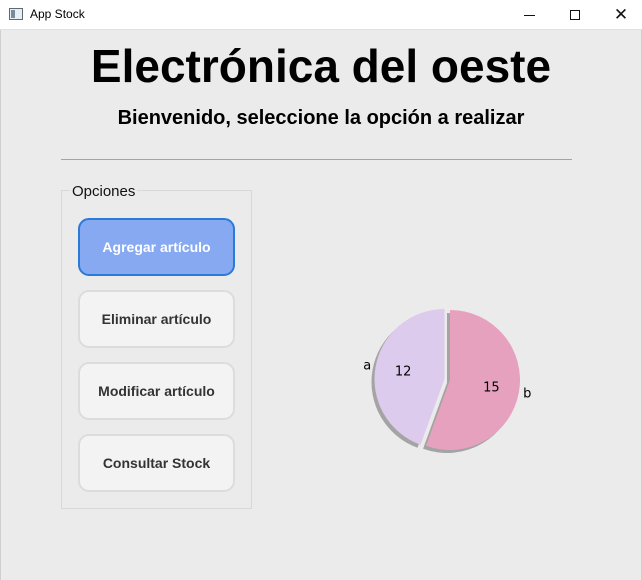 The height and width of the screenshot is (580, 642). Describe the element at coordinates (447, 381) in the screenshot. I see `stock-pie-chart: a 12 b 15` at that location.